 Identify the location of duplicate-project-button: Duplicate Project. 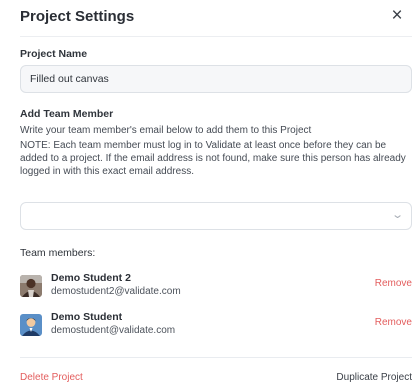
(374, 377).